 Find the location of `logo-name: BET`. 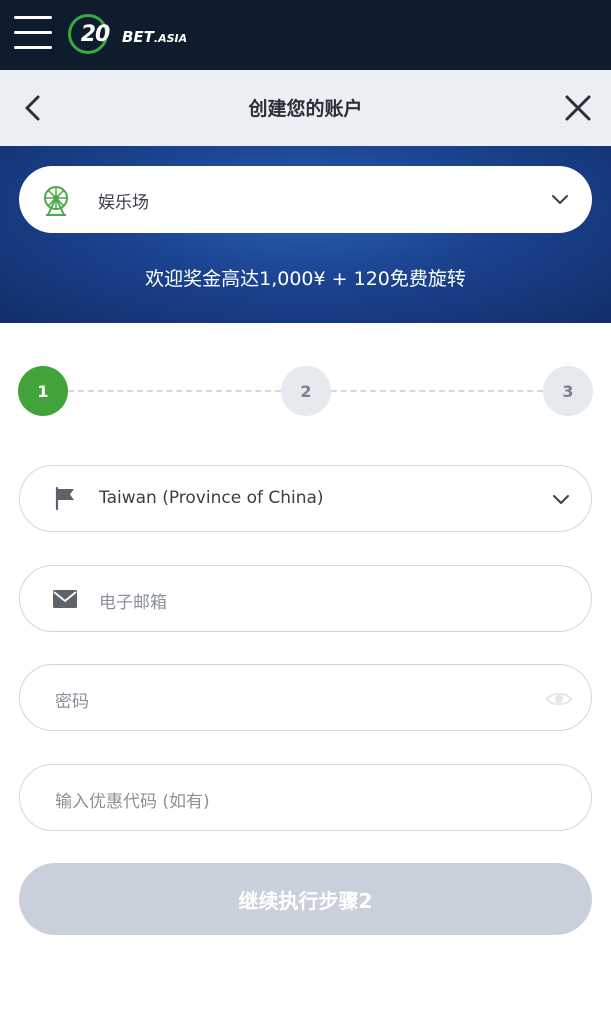

logo-name: BET is located at coordinates (138, 37).